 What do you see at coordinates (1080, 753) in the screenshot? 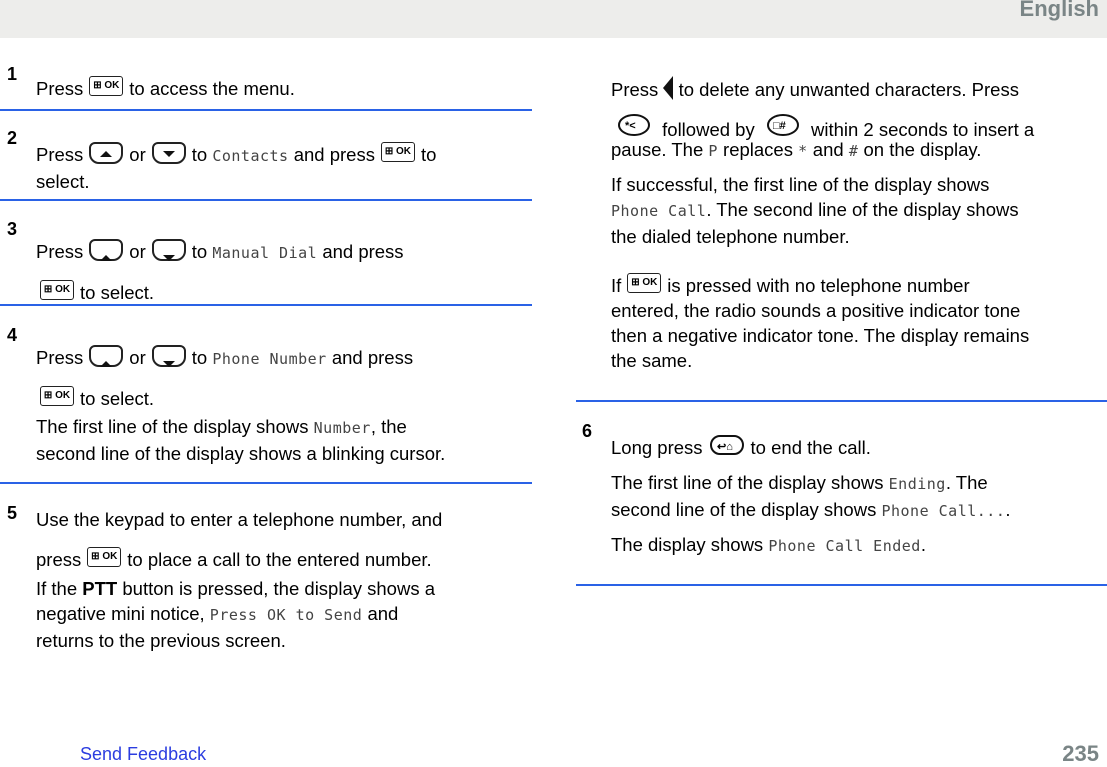
I see `page-number: 235` at bounding box center [1080, 753].